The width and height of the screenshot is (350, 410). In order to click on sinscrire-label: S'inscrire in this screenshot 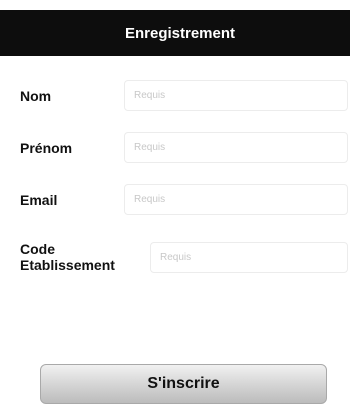, I will do `click(183, 383)`.